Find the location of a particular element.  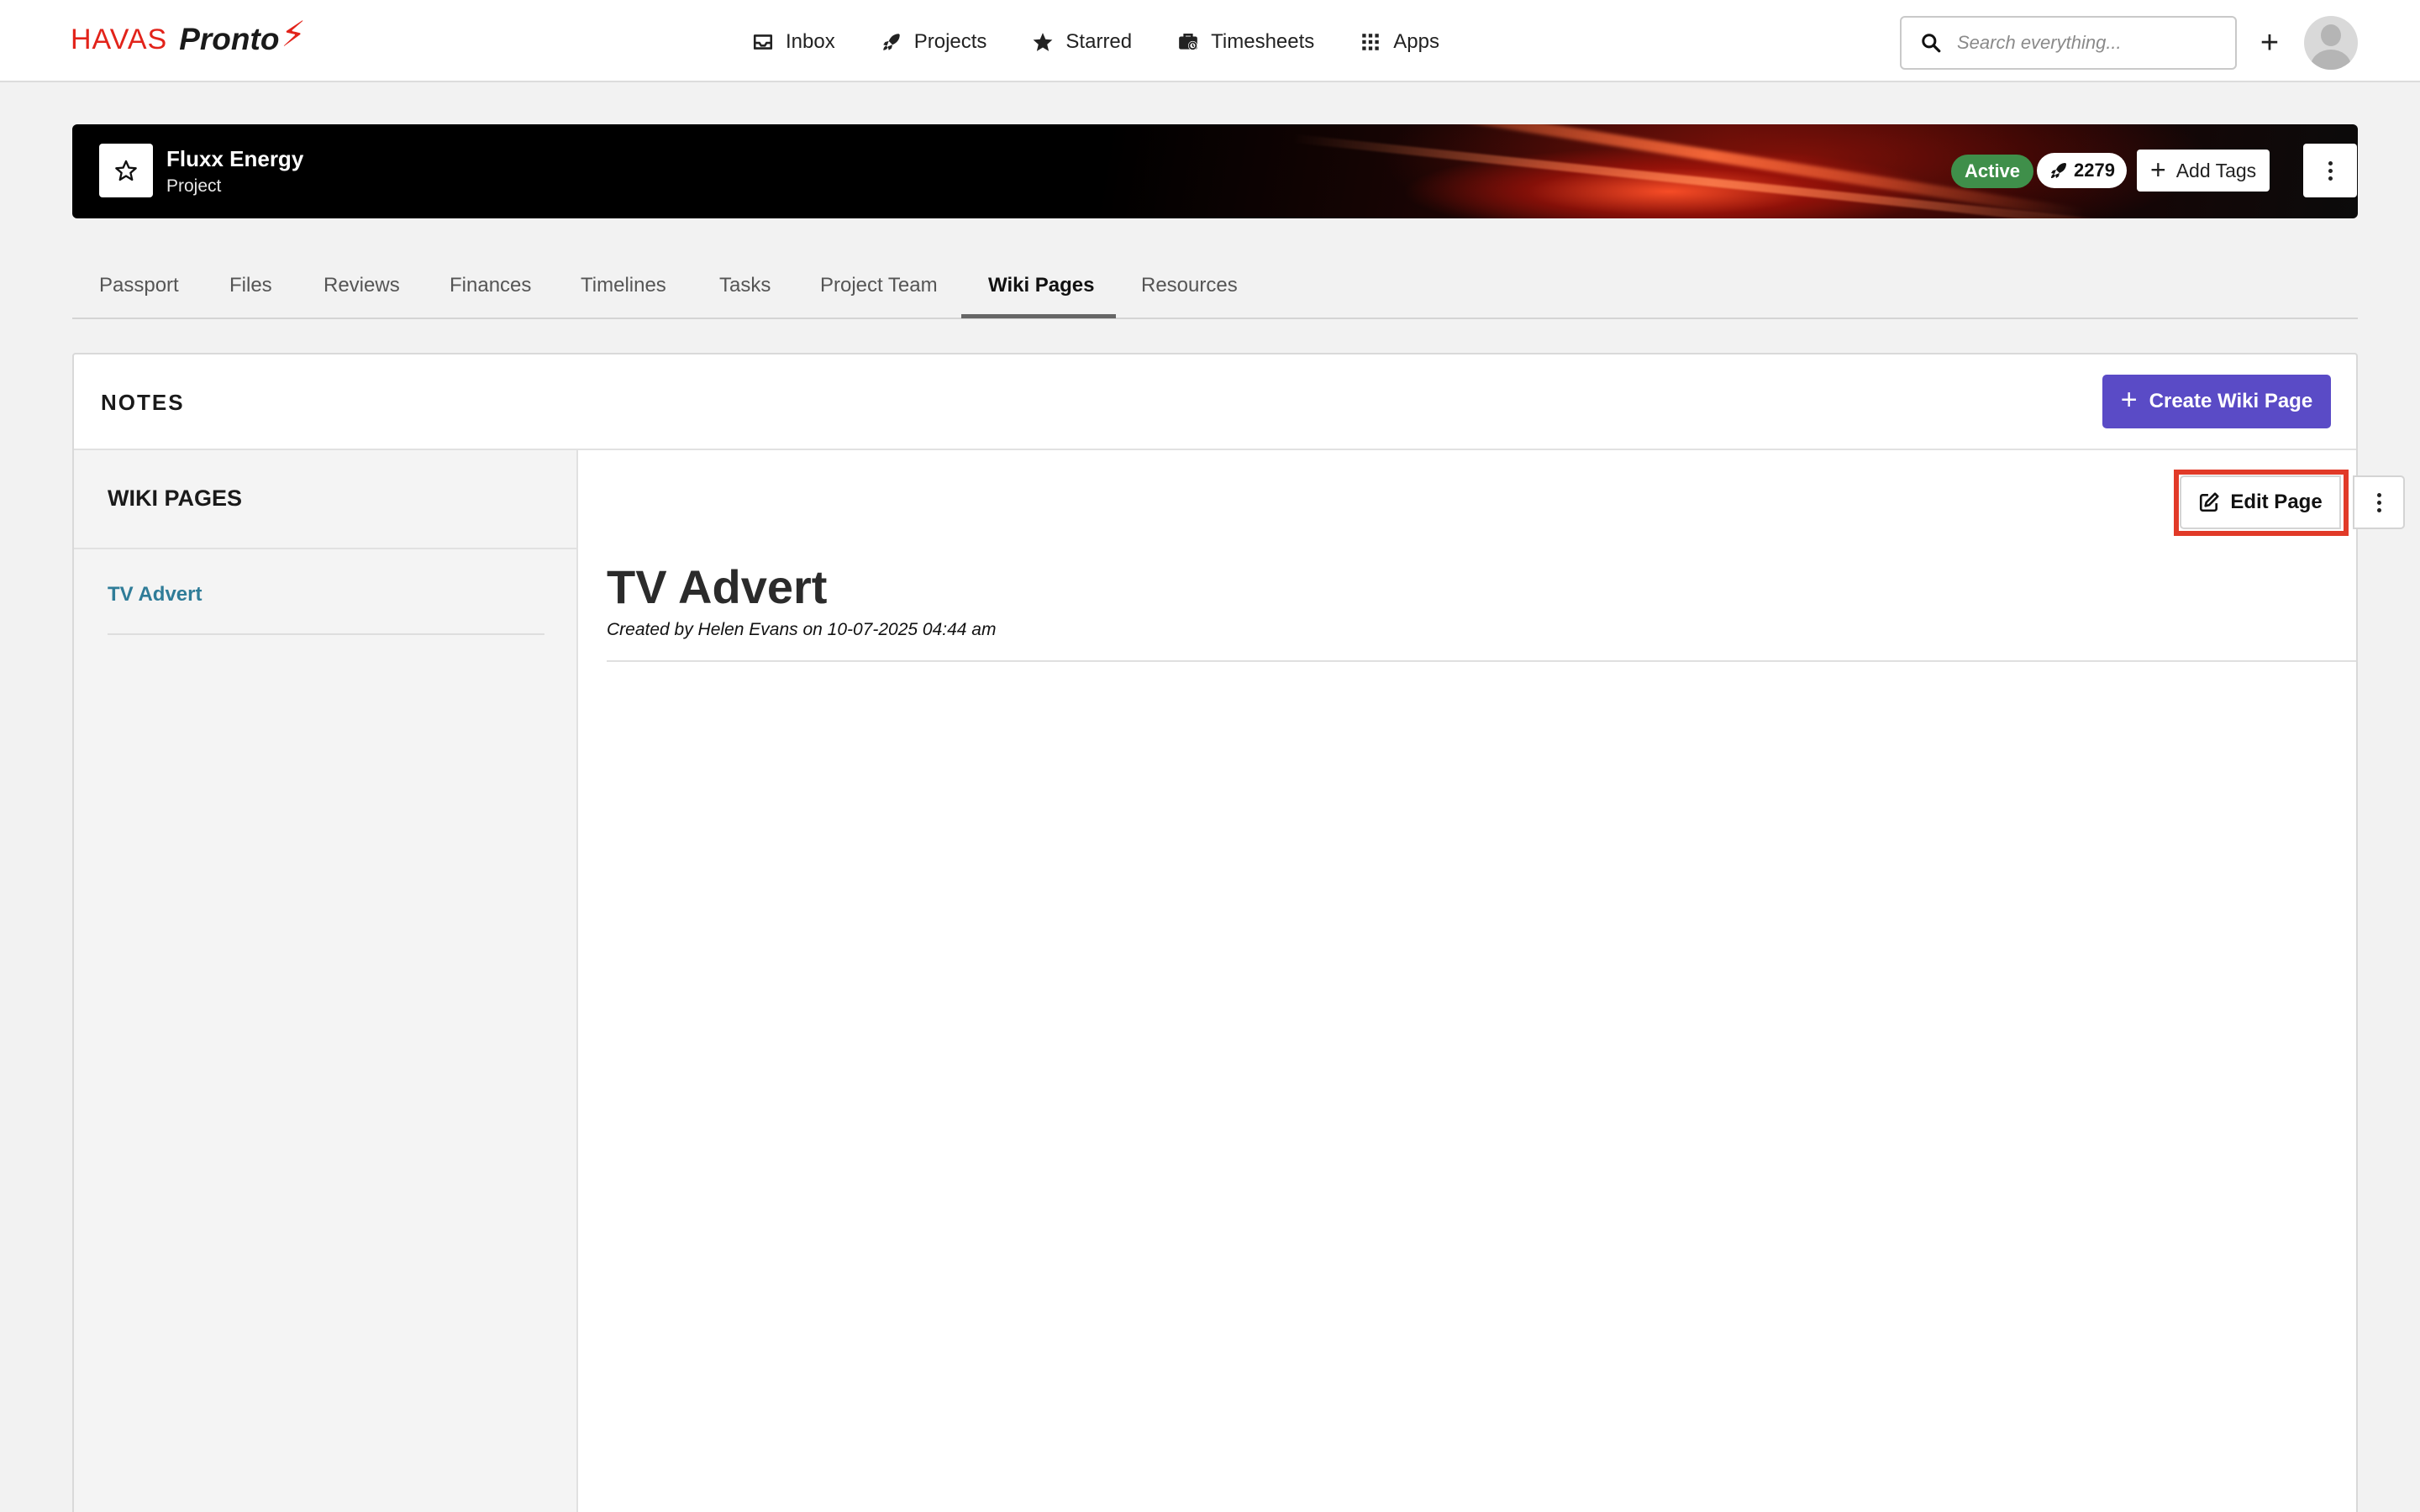

nav-inbox: Inbox is located at coordinates (794, 42).